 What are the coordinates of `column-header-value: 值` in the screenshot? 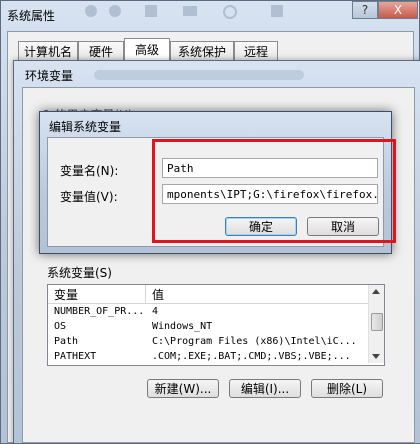 It's located at (256, 294).